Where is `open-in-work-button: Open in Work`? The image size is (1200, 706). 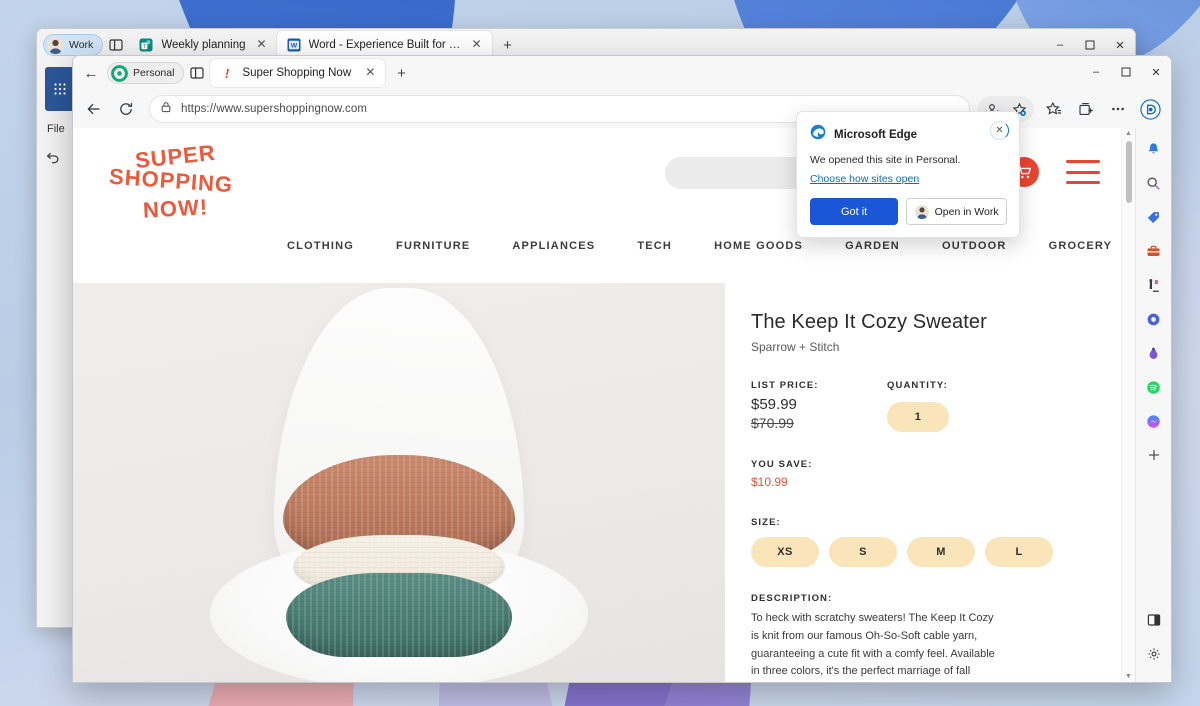 open-in-work-button: Open in Work is located at coordinates (956, 211).